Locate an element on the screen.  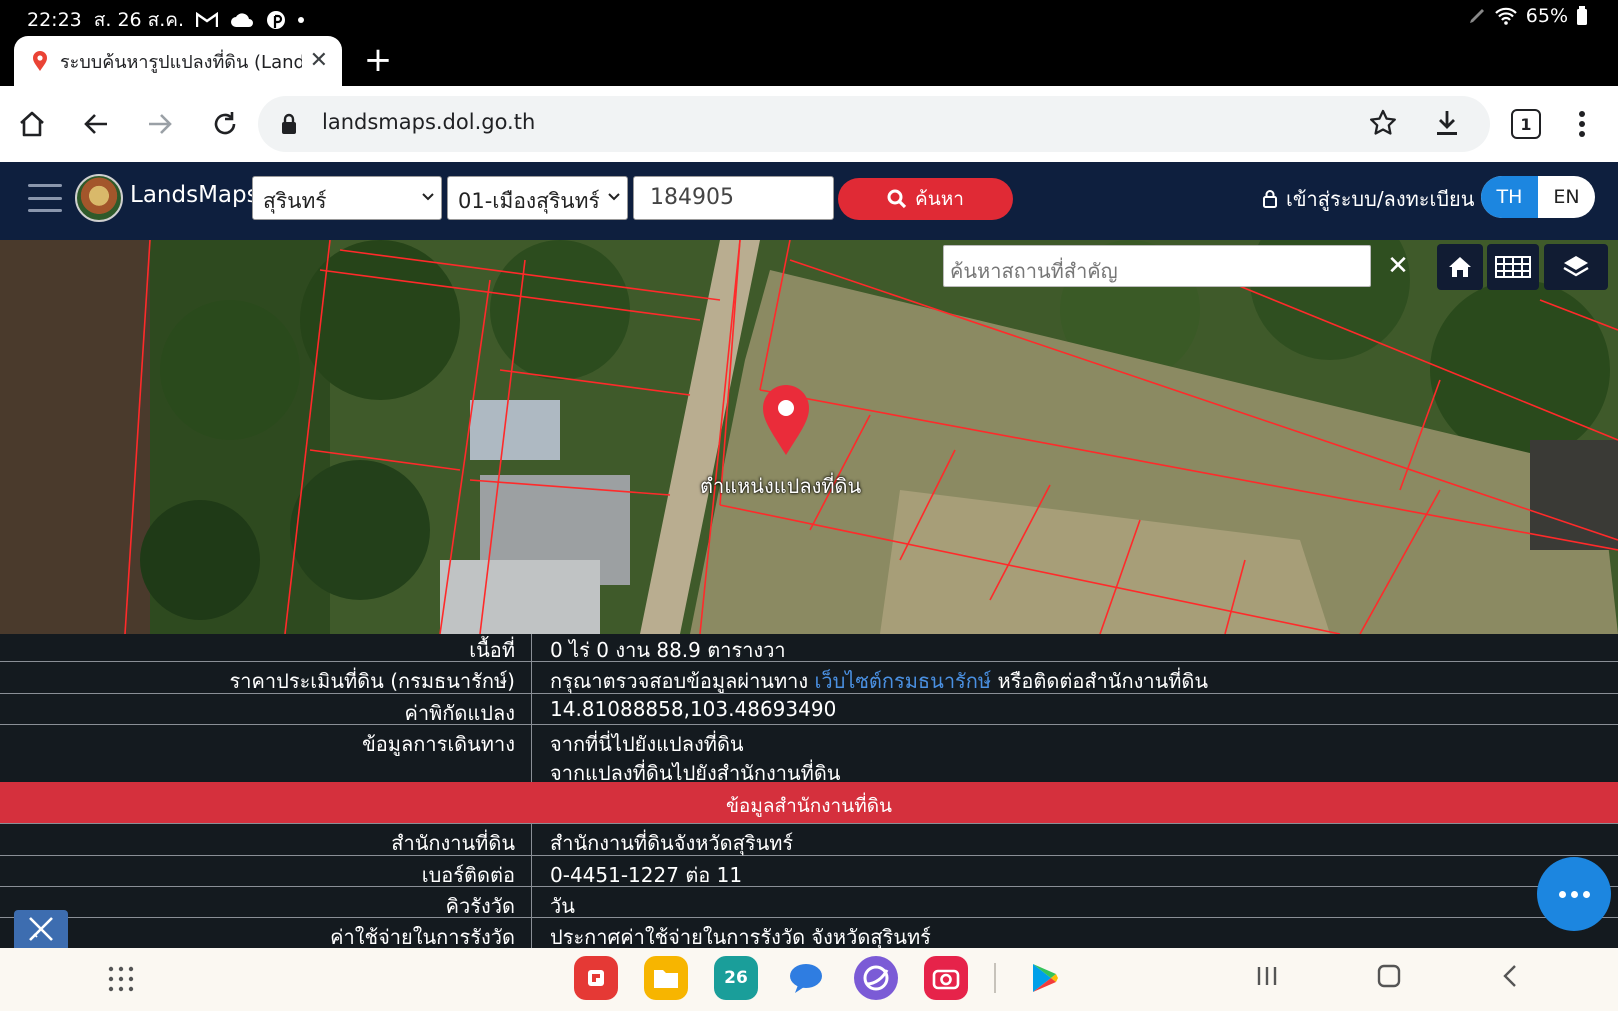
lang-th-button: TH is located at coordinates (1509, 197).